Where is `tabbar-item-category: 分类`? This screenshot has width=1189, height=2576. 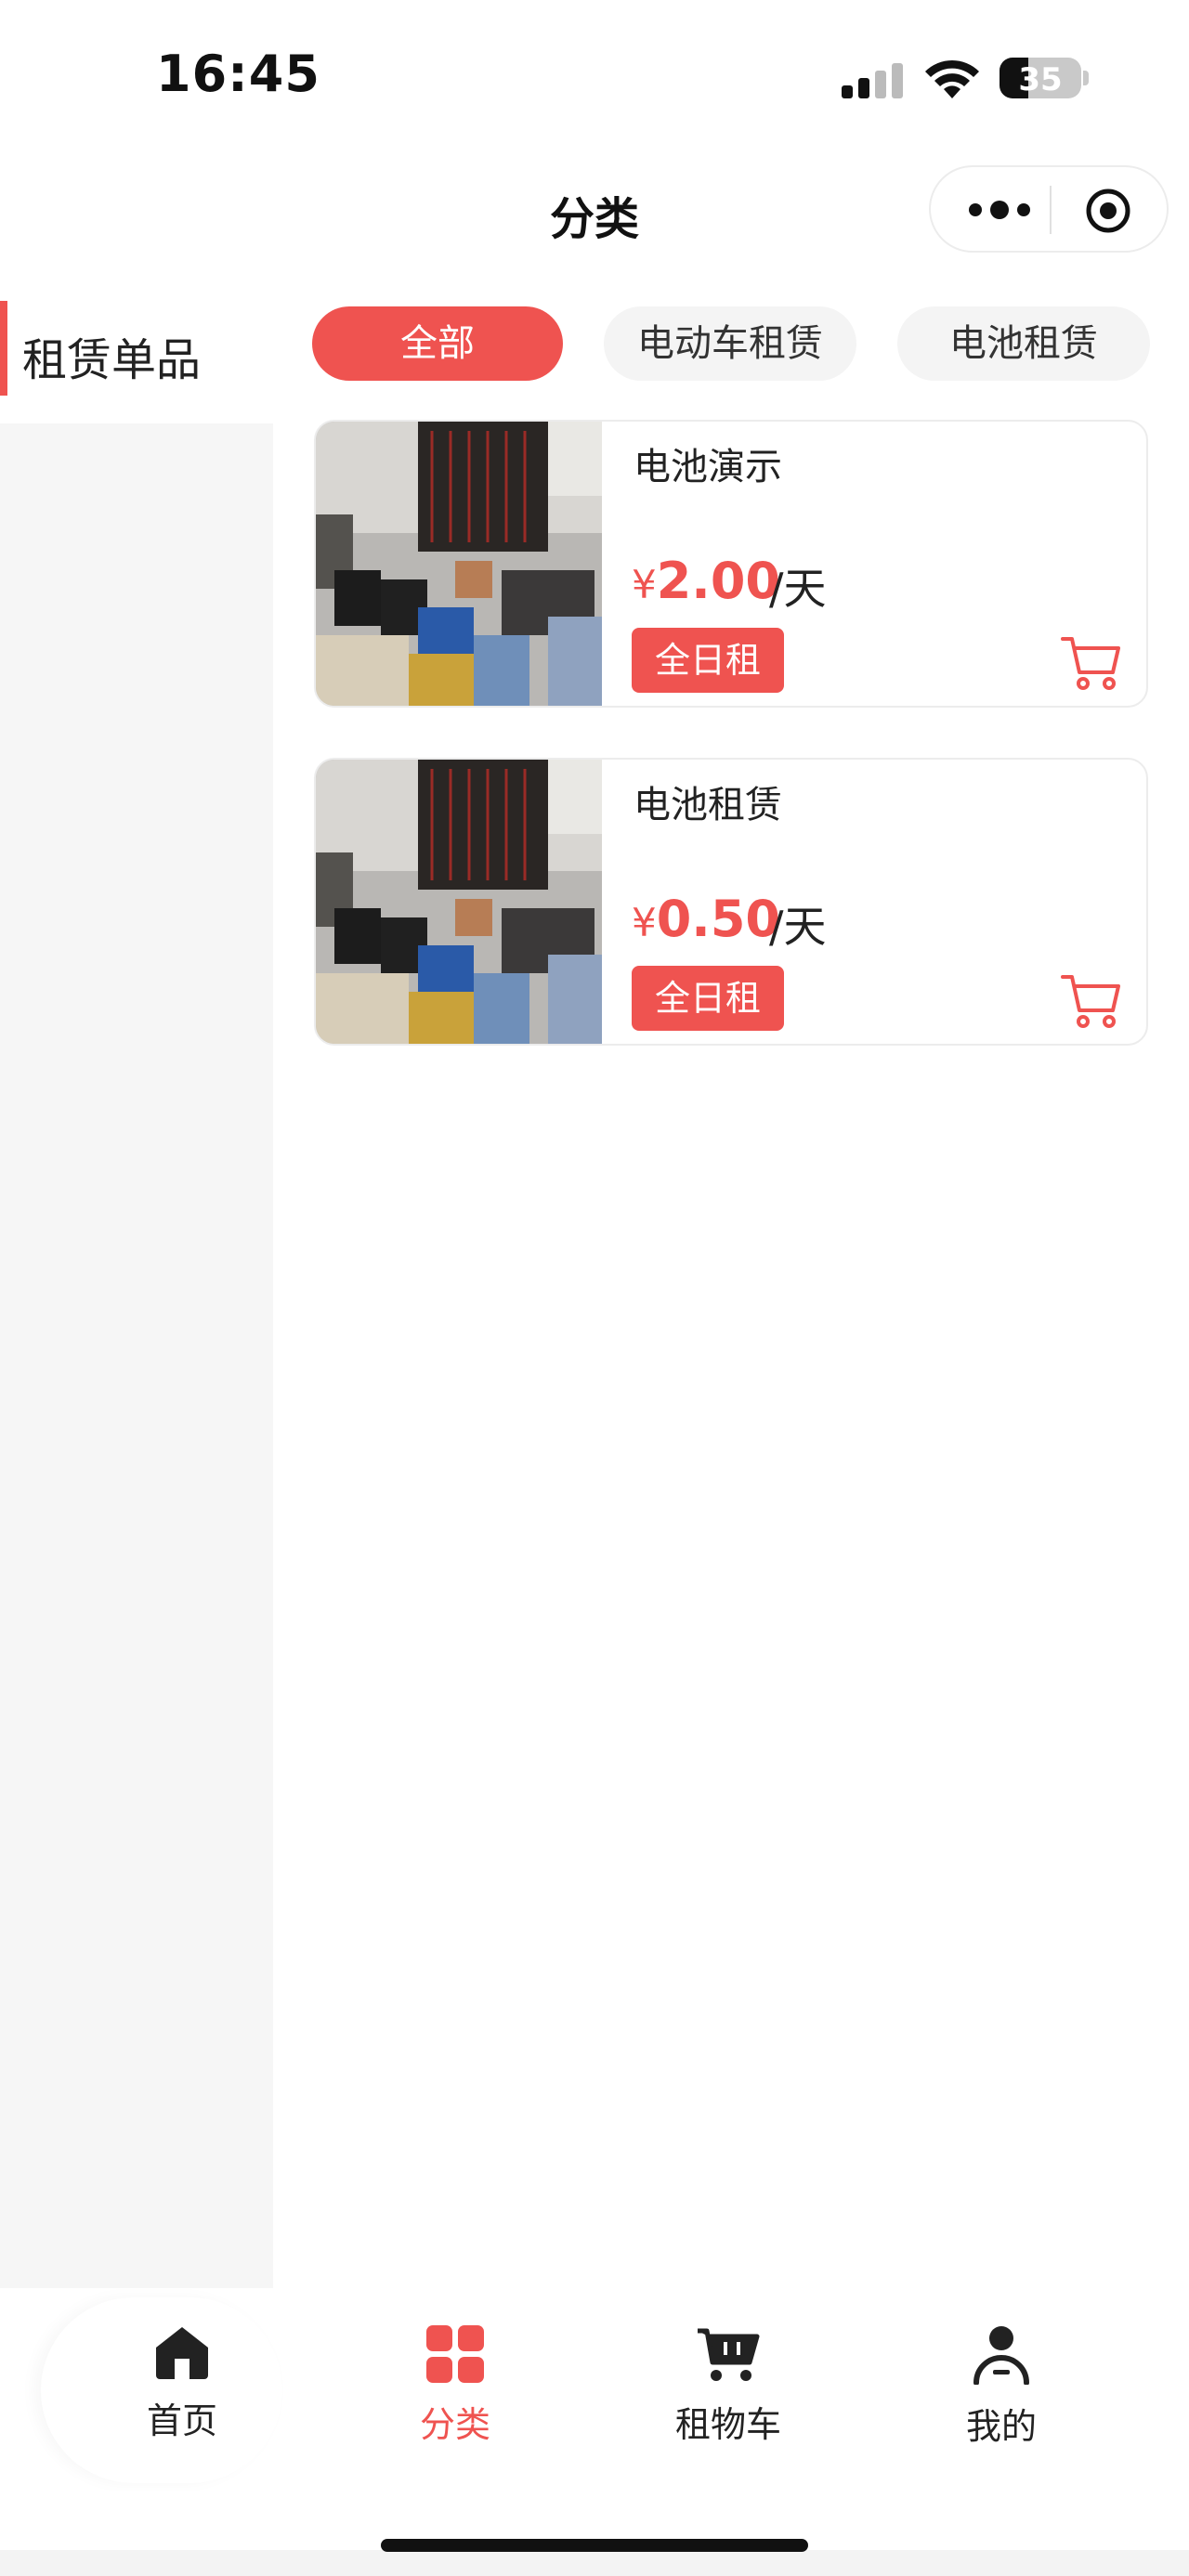 tabbar-item-category: 分类 is located at coordinates (455, 2386).